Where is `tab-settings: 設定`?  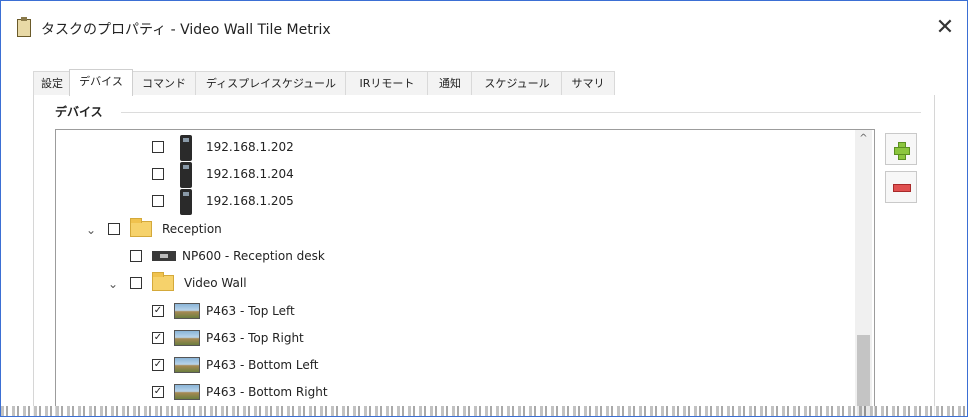
tab-settings: 設定 is located at coordinates (52, 83).